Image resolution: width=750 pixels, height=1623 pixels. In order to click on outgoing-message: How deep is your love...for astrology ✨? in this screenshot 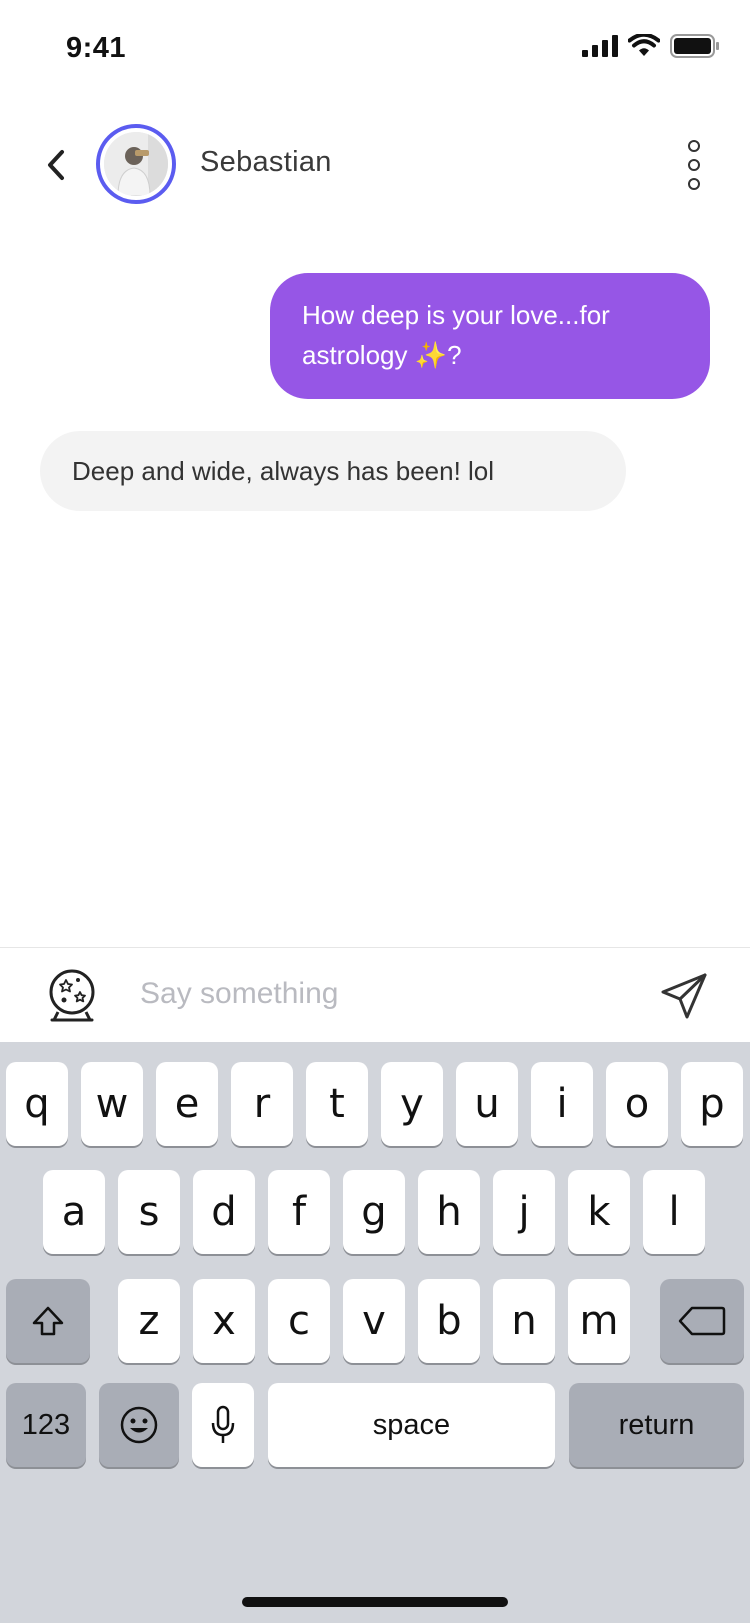, I will do `click(490, 336)`.